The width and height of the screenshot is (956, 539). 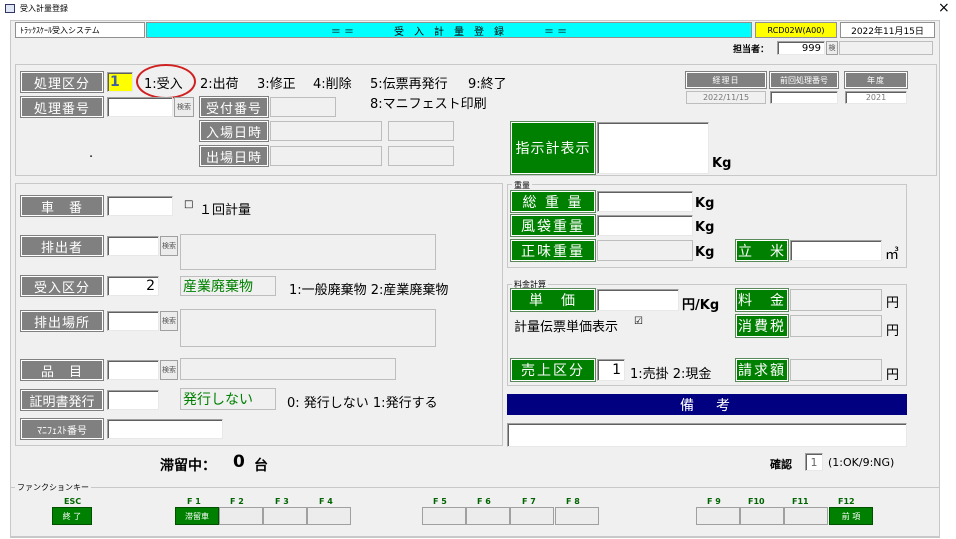 I want to click on keiri-date-label: 経理日, so click(x=726, y=80).